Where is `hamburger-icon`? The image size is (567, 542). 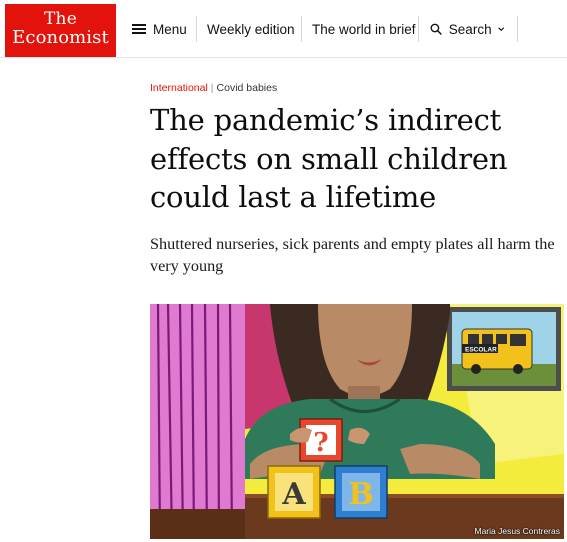 hamburger-icon is located at coordinates (139, 29).